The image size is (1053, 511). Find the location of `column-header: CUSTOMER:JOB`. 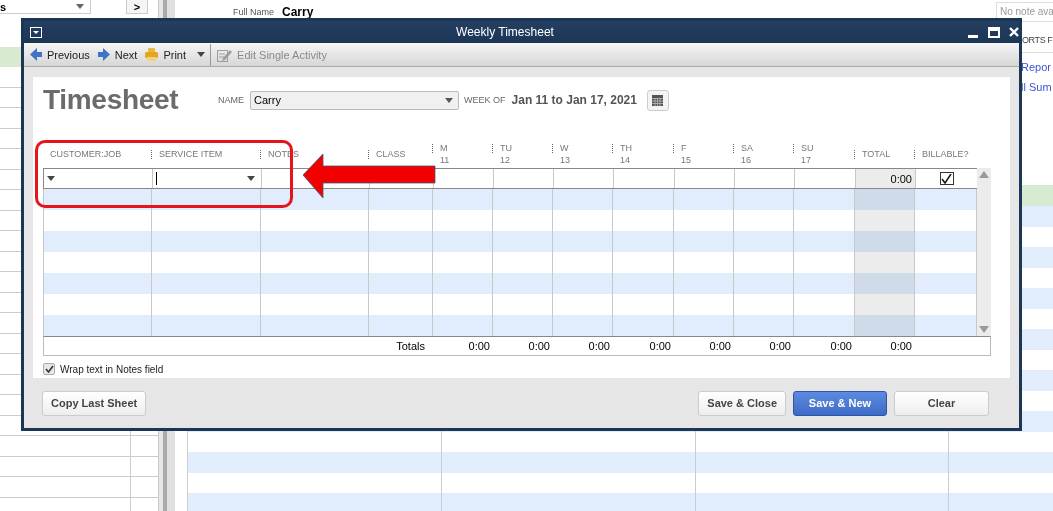

column-header: CUSTOMER:JOB is located at coordinates (86, 154).